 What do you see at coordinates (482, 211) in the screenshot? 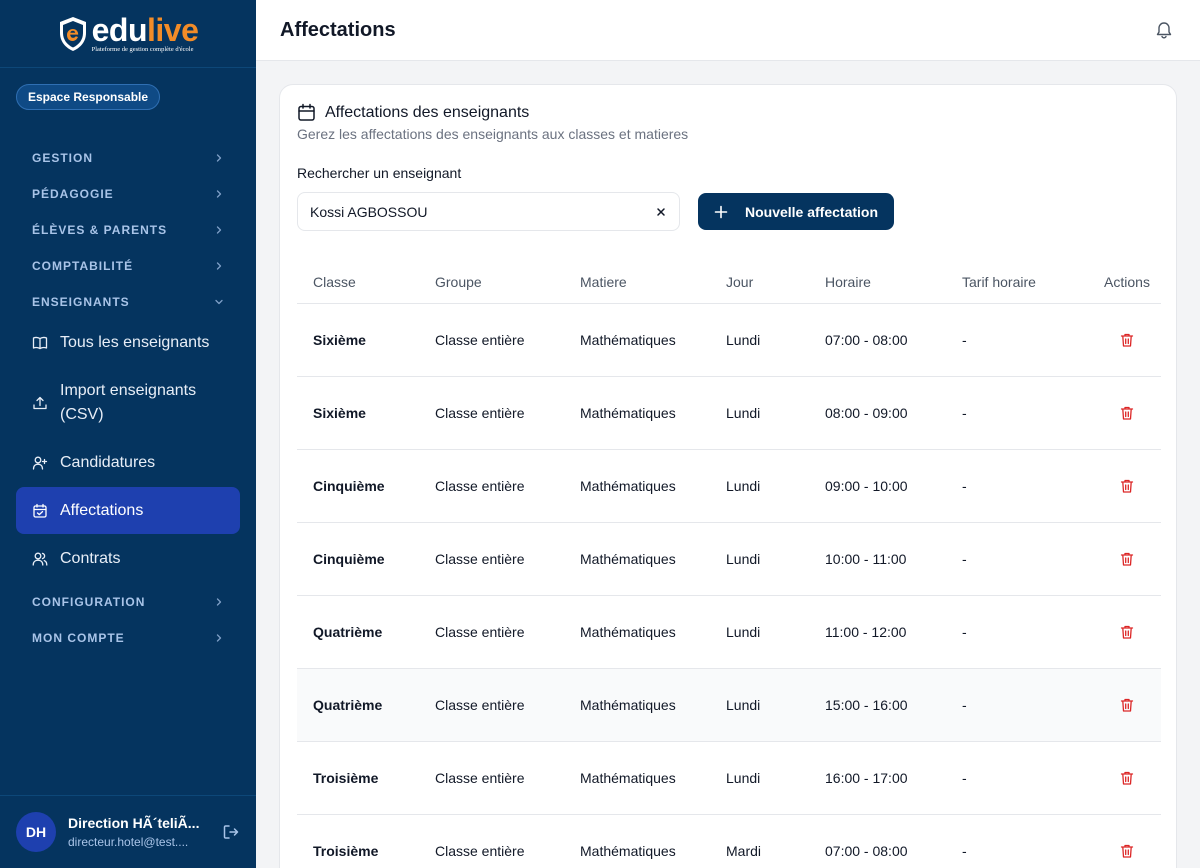
I see `search-input` at bounding box center [482, 211].